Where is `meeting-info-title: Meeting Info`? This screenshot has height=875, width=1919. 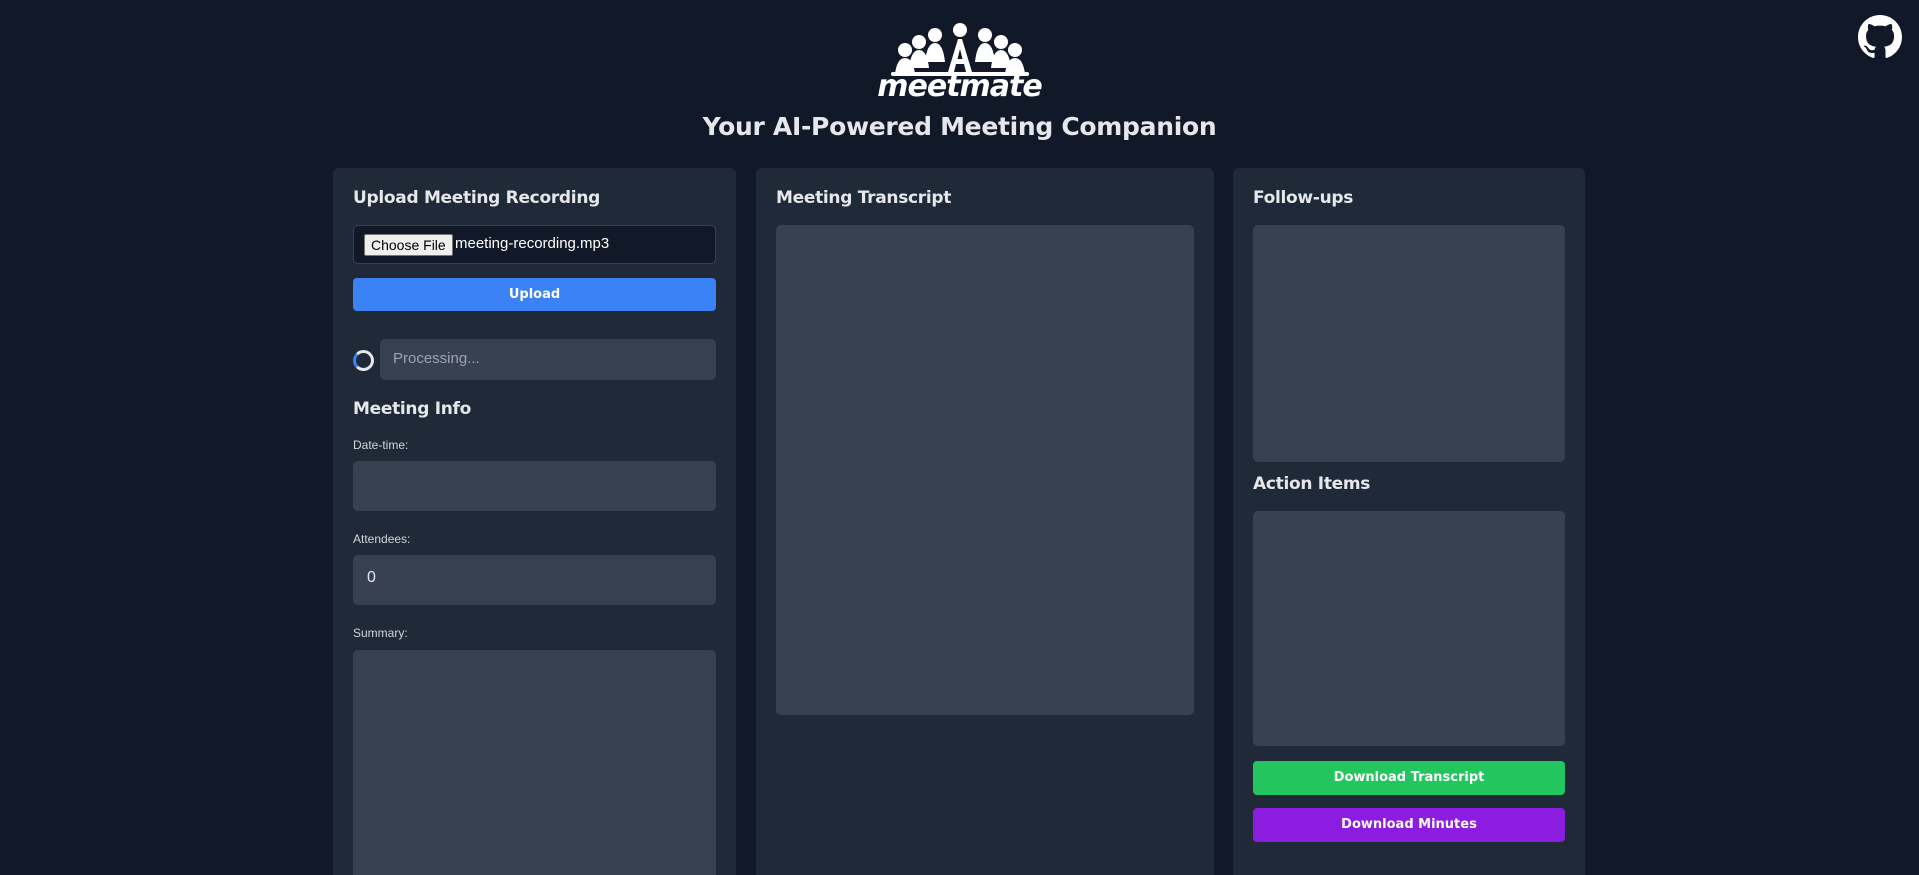 meeting-info-title: Meeting Info is located at coordinates (412, 409).